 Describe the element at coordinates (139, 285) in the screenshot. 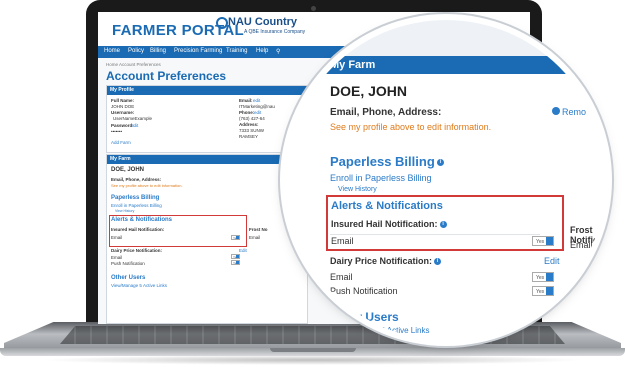

I see `view-manage-links: View/Manage 5 Active Links` at that location.